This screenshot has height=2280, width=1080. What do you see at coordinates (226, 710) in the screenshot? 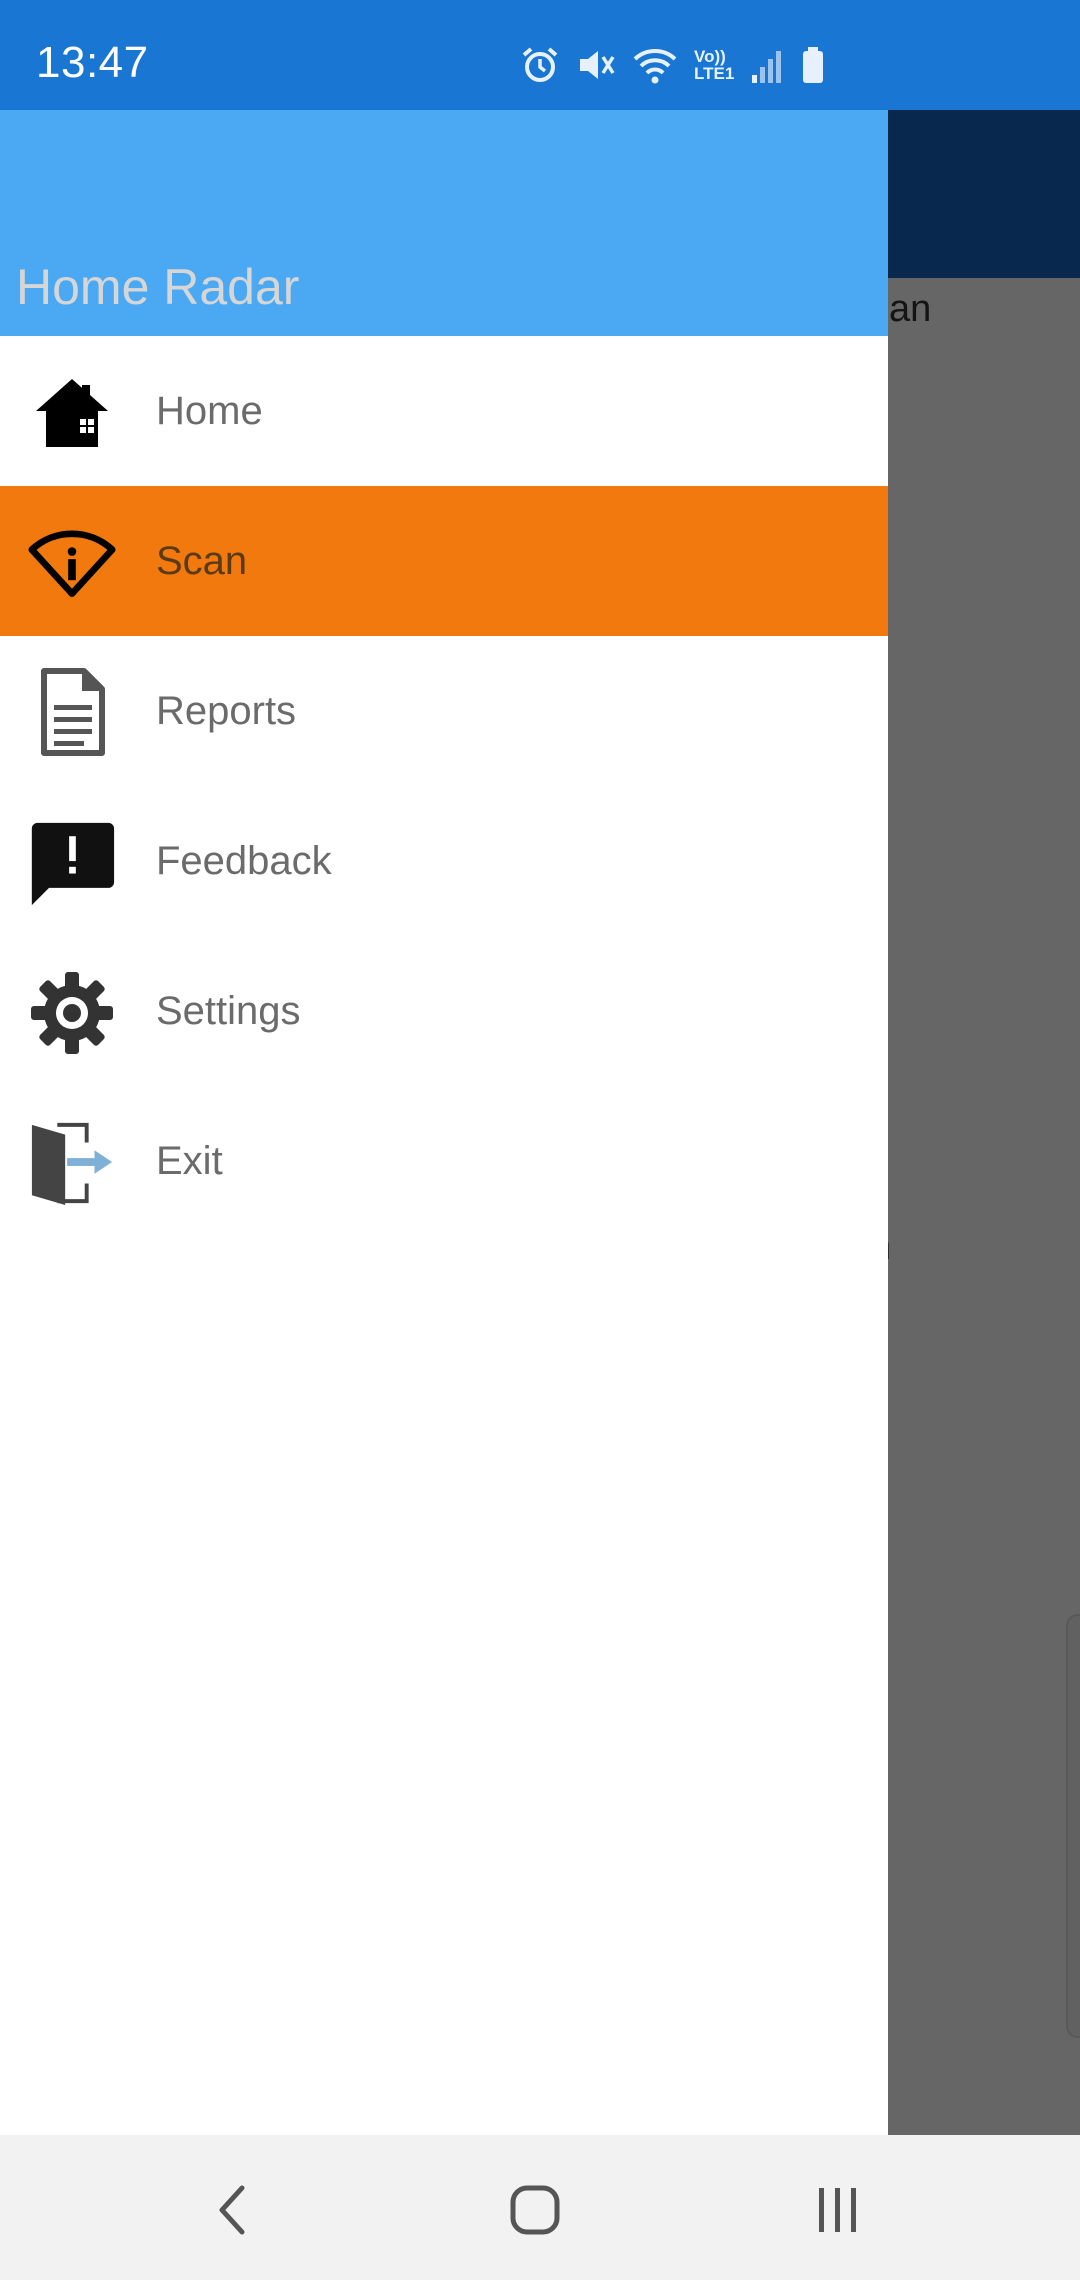
I see `menu-item-label: Reports` at bounding box center [226, 710].